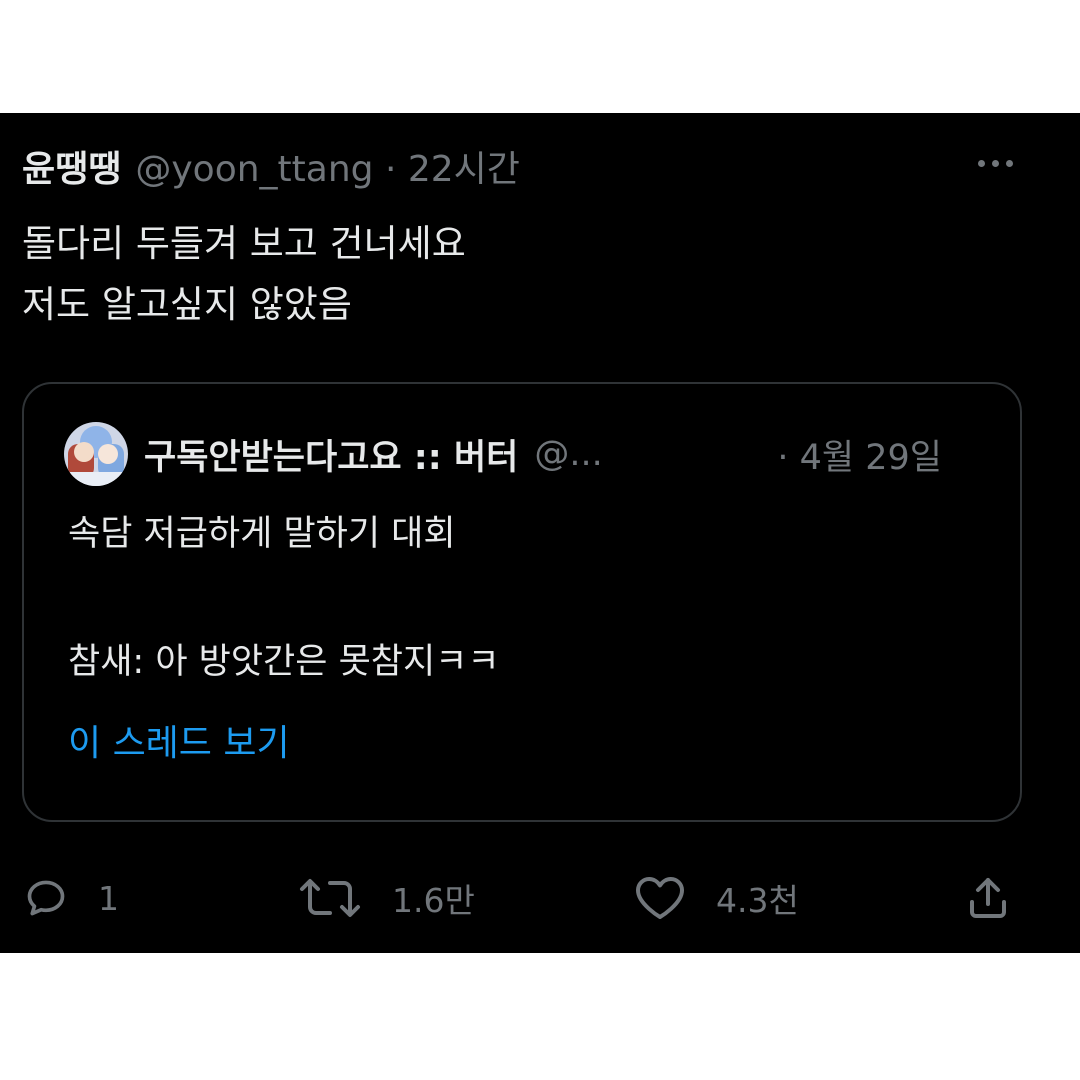 This screenshot has height=1080, width=1080. I want to click on quoted-date: · 4월 29일, so click(859, 454).